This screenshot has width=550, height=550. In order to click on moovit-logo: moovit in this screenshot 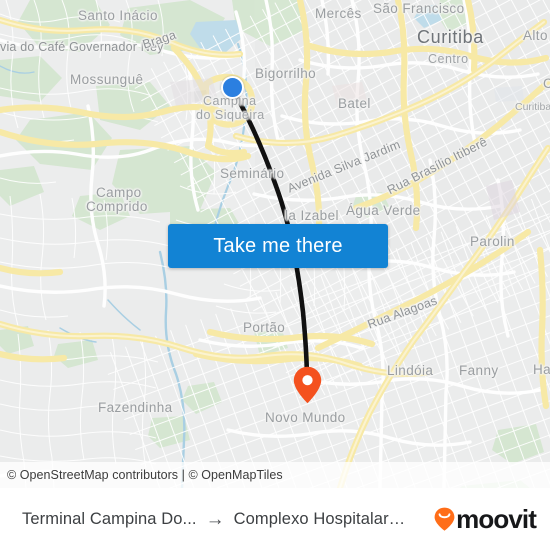, I will do `click(485, 519)`.